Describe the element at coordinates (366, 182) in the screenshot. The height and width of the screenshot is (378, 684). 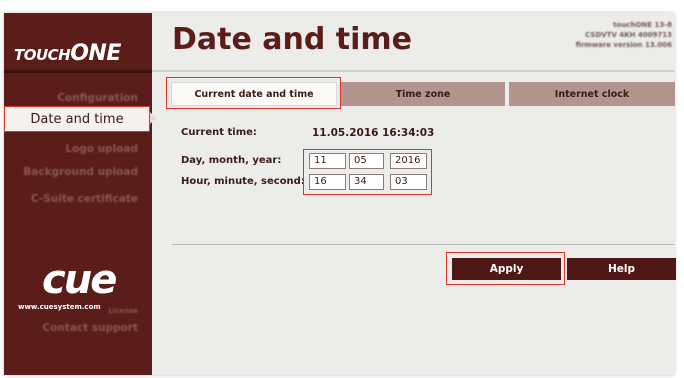
I see `minute-input: 34` at that location.